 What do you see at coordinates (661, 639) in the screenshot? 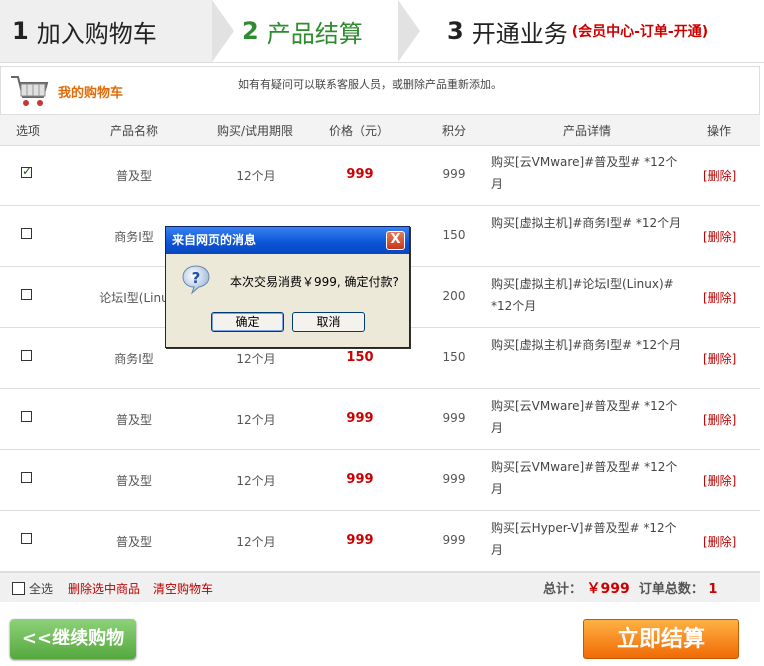
I see `checkout-button: 立即结算` at bounding box center [661, 639].